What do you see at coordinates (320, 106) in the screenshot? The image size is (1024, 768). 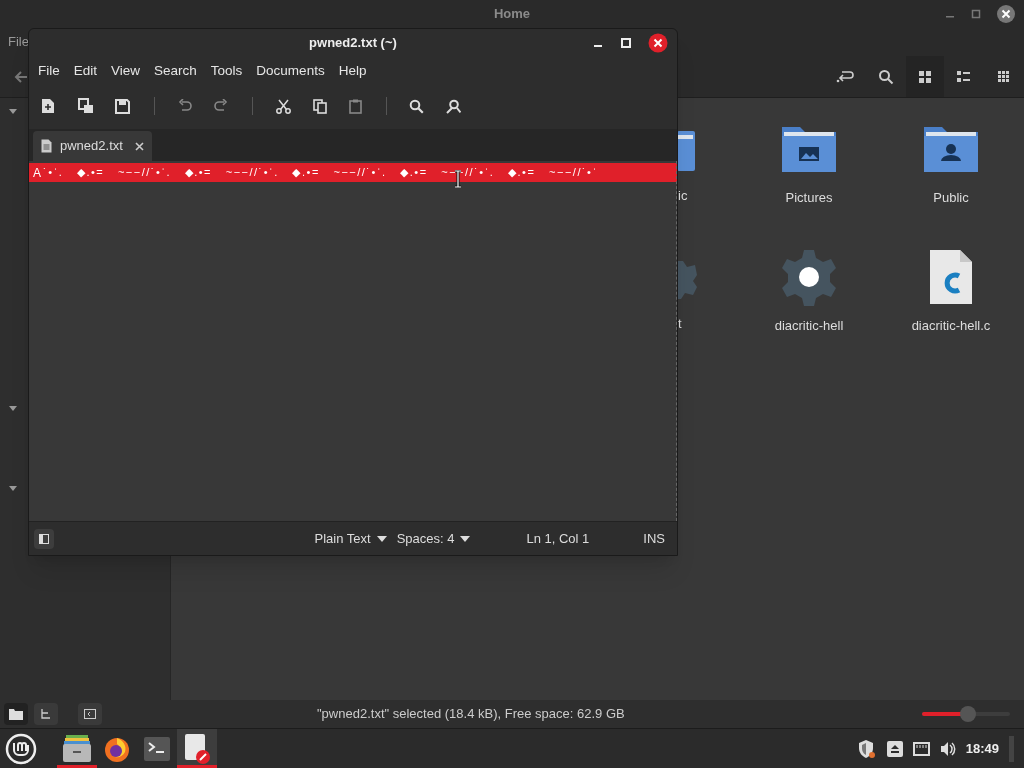 I see `copy-icon` at bounding box center [320, 106].